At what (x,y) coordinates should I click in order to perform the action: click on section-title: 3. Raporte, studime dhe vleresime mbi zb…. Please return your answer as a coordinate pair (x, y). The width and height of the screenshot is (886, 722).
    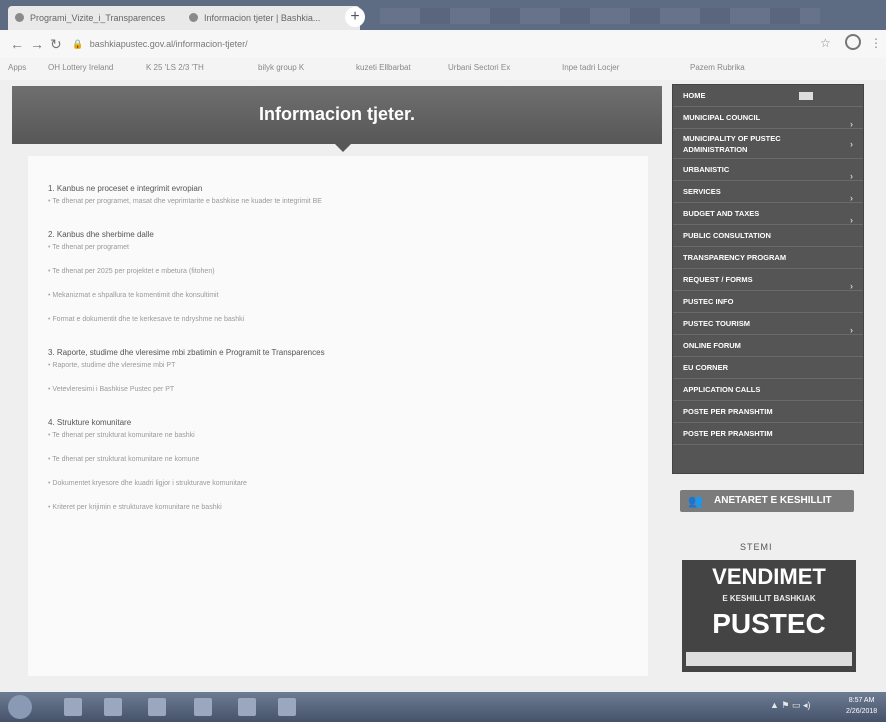
    Looking at the image, I should click on (186, 352).